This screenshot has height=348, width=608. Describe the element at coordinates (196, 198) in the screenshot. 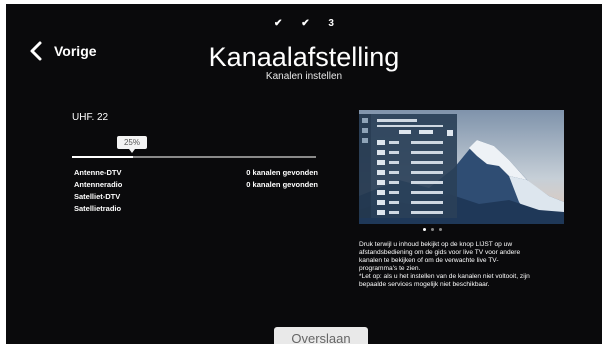

I see `scan-row-satelliet-dtv: Satelliet-DTV` at that location.